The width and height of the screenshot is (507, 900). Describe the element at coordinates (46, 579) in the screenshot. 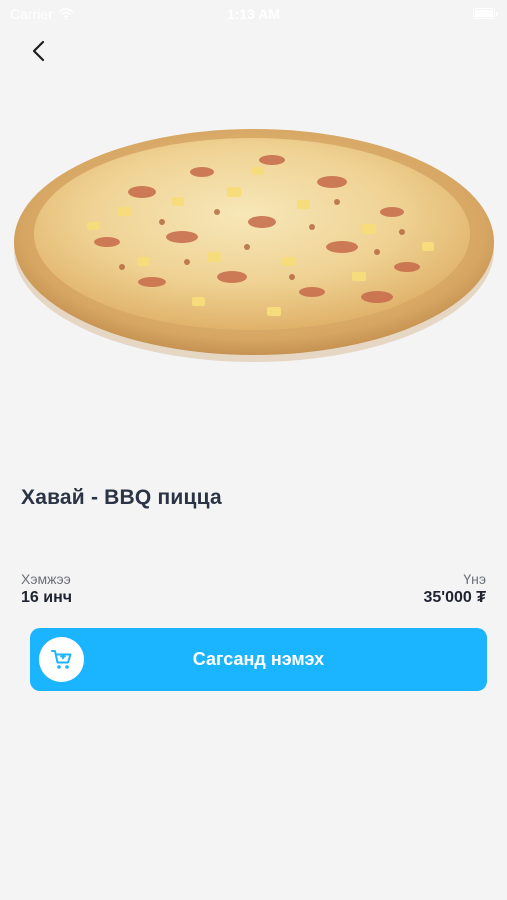

I see `size-label: Хэмжээ` at that location.